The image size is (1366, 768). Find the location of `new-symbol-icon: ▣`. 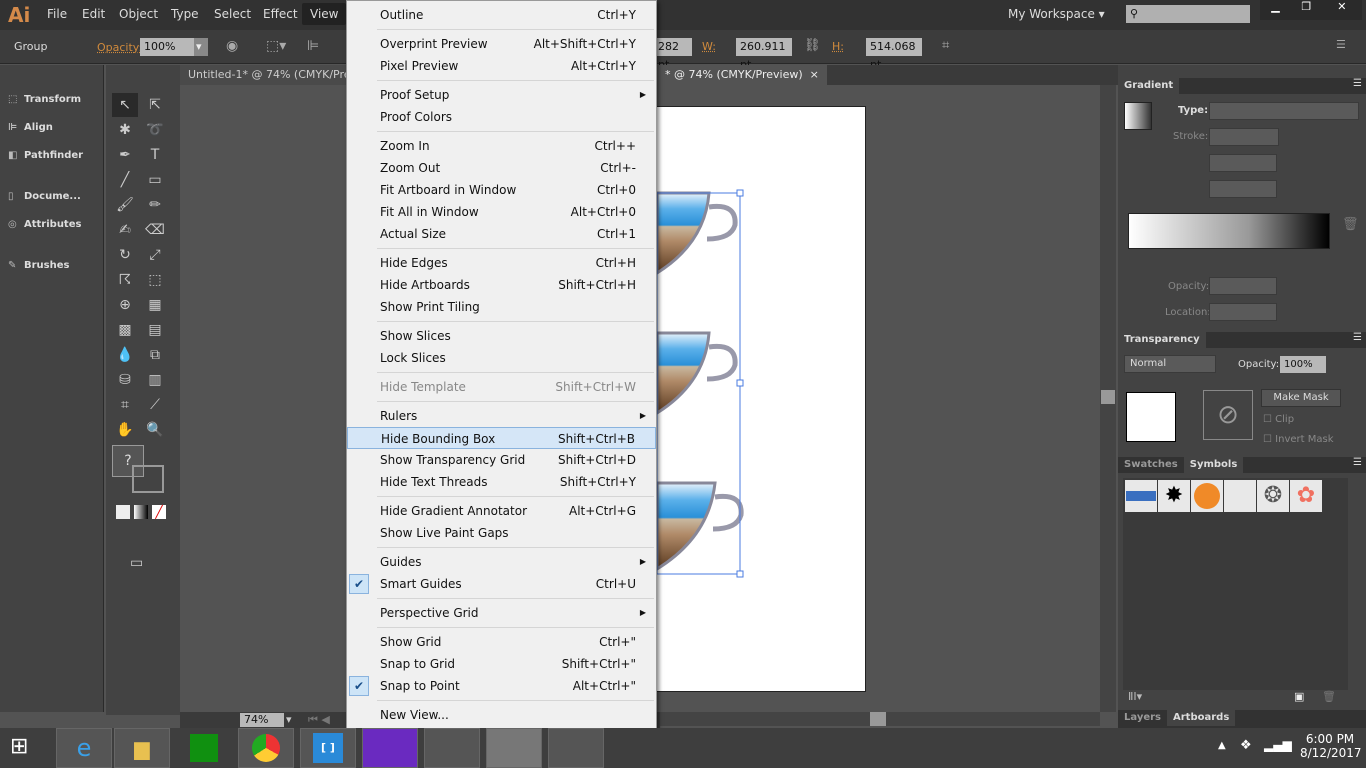

new-symbol-icon: ▣ is located at coordinates (1299, 696).